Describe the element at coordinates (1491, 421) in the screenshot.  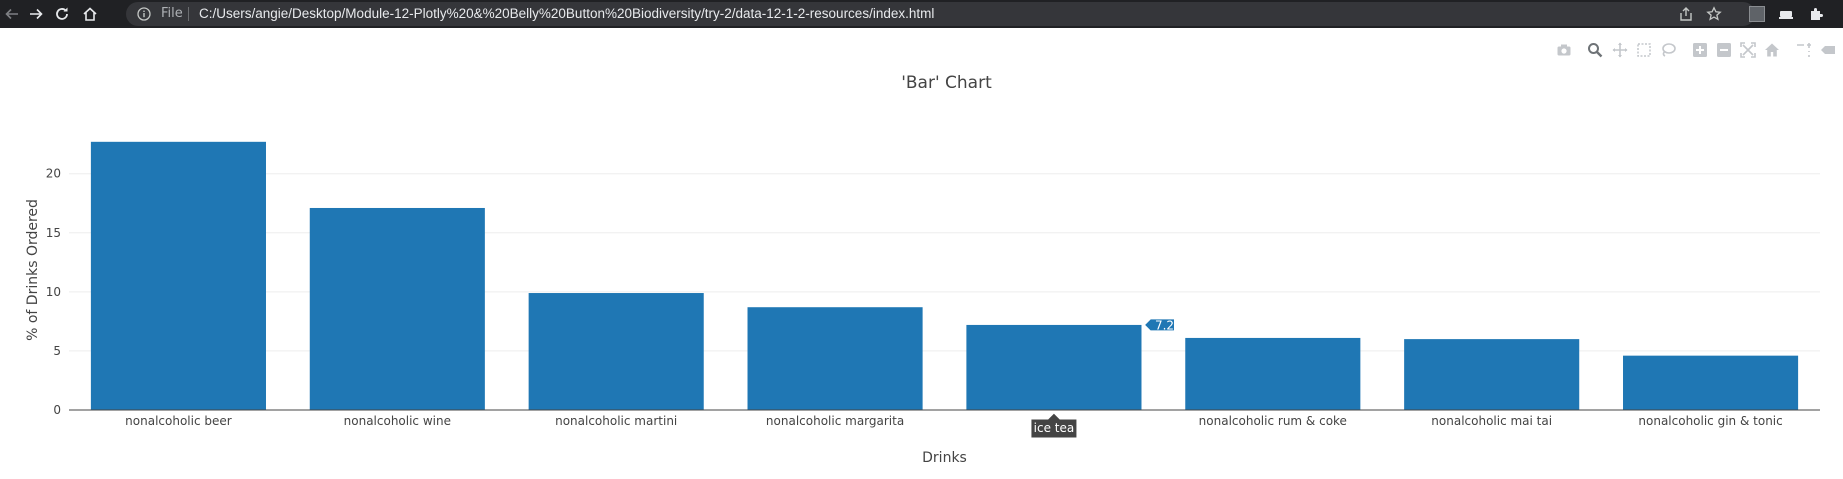
I see `x-tick-label: nonalcoholic mai tai` at that location.